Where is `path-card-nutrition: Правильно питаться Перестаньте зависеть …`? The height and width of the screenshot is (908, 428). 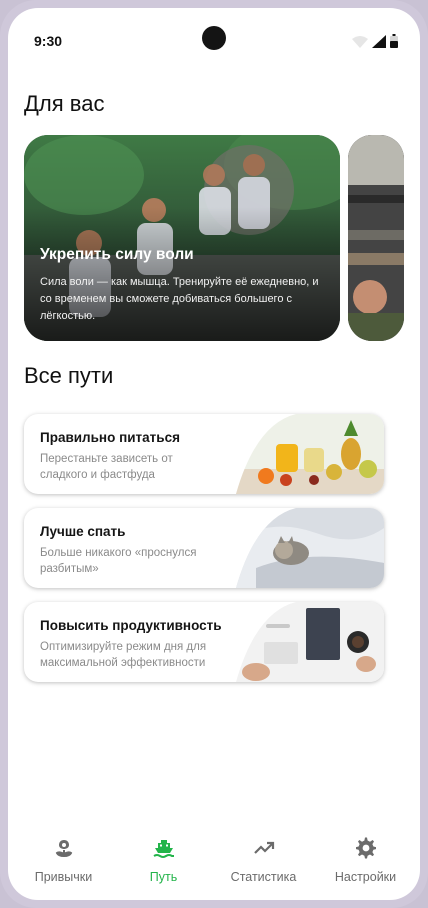 path-card-nutrition: Правильно питаться Перестаньте зависеть … is located at coordinates (204, 454).